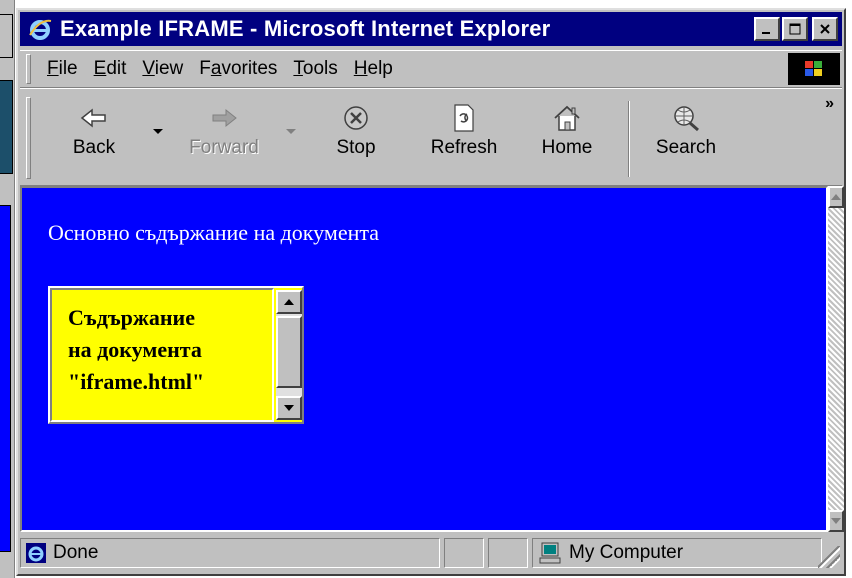 The width and height of the screenshot is (852, 578). I want to click on back-button: Back, so click(94, 129).